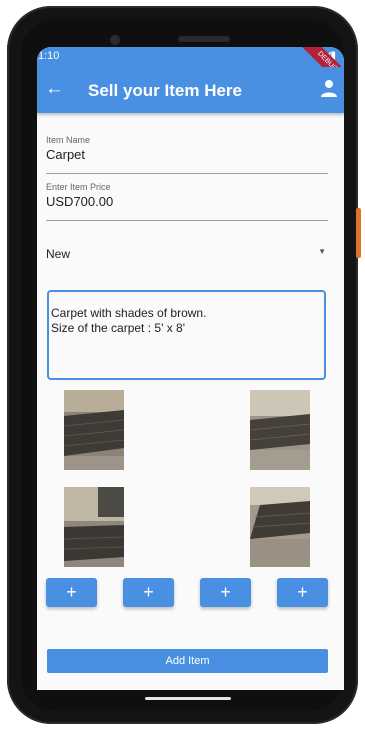  Describe the element at coordinates (68, 140) in the screenshot. I see `item-name-label: Item Name` at that location.